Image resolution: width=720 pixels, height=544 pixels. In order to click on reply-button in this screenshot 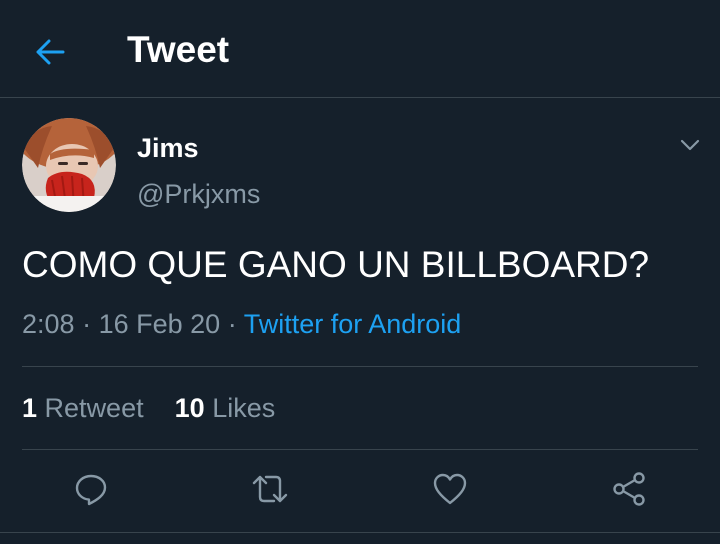, I will do `click(91, 489)`.